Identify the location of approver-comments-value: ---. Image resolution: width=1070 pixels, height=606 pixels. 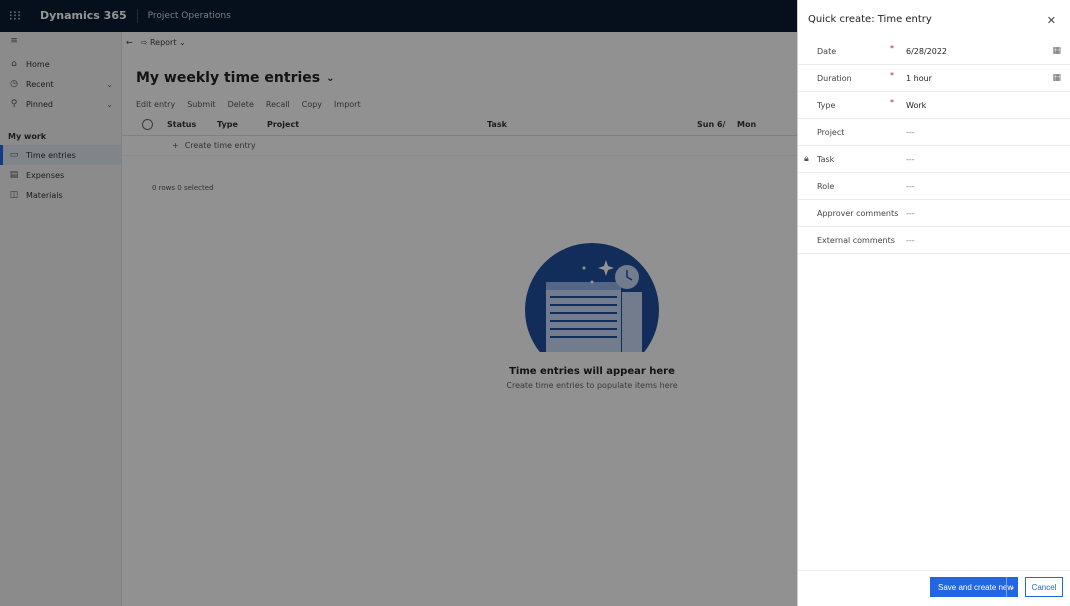
(910, 213).